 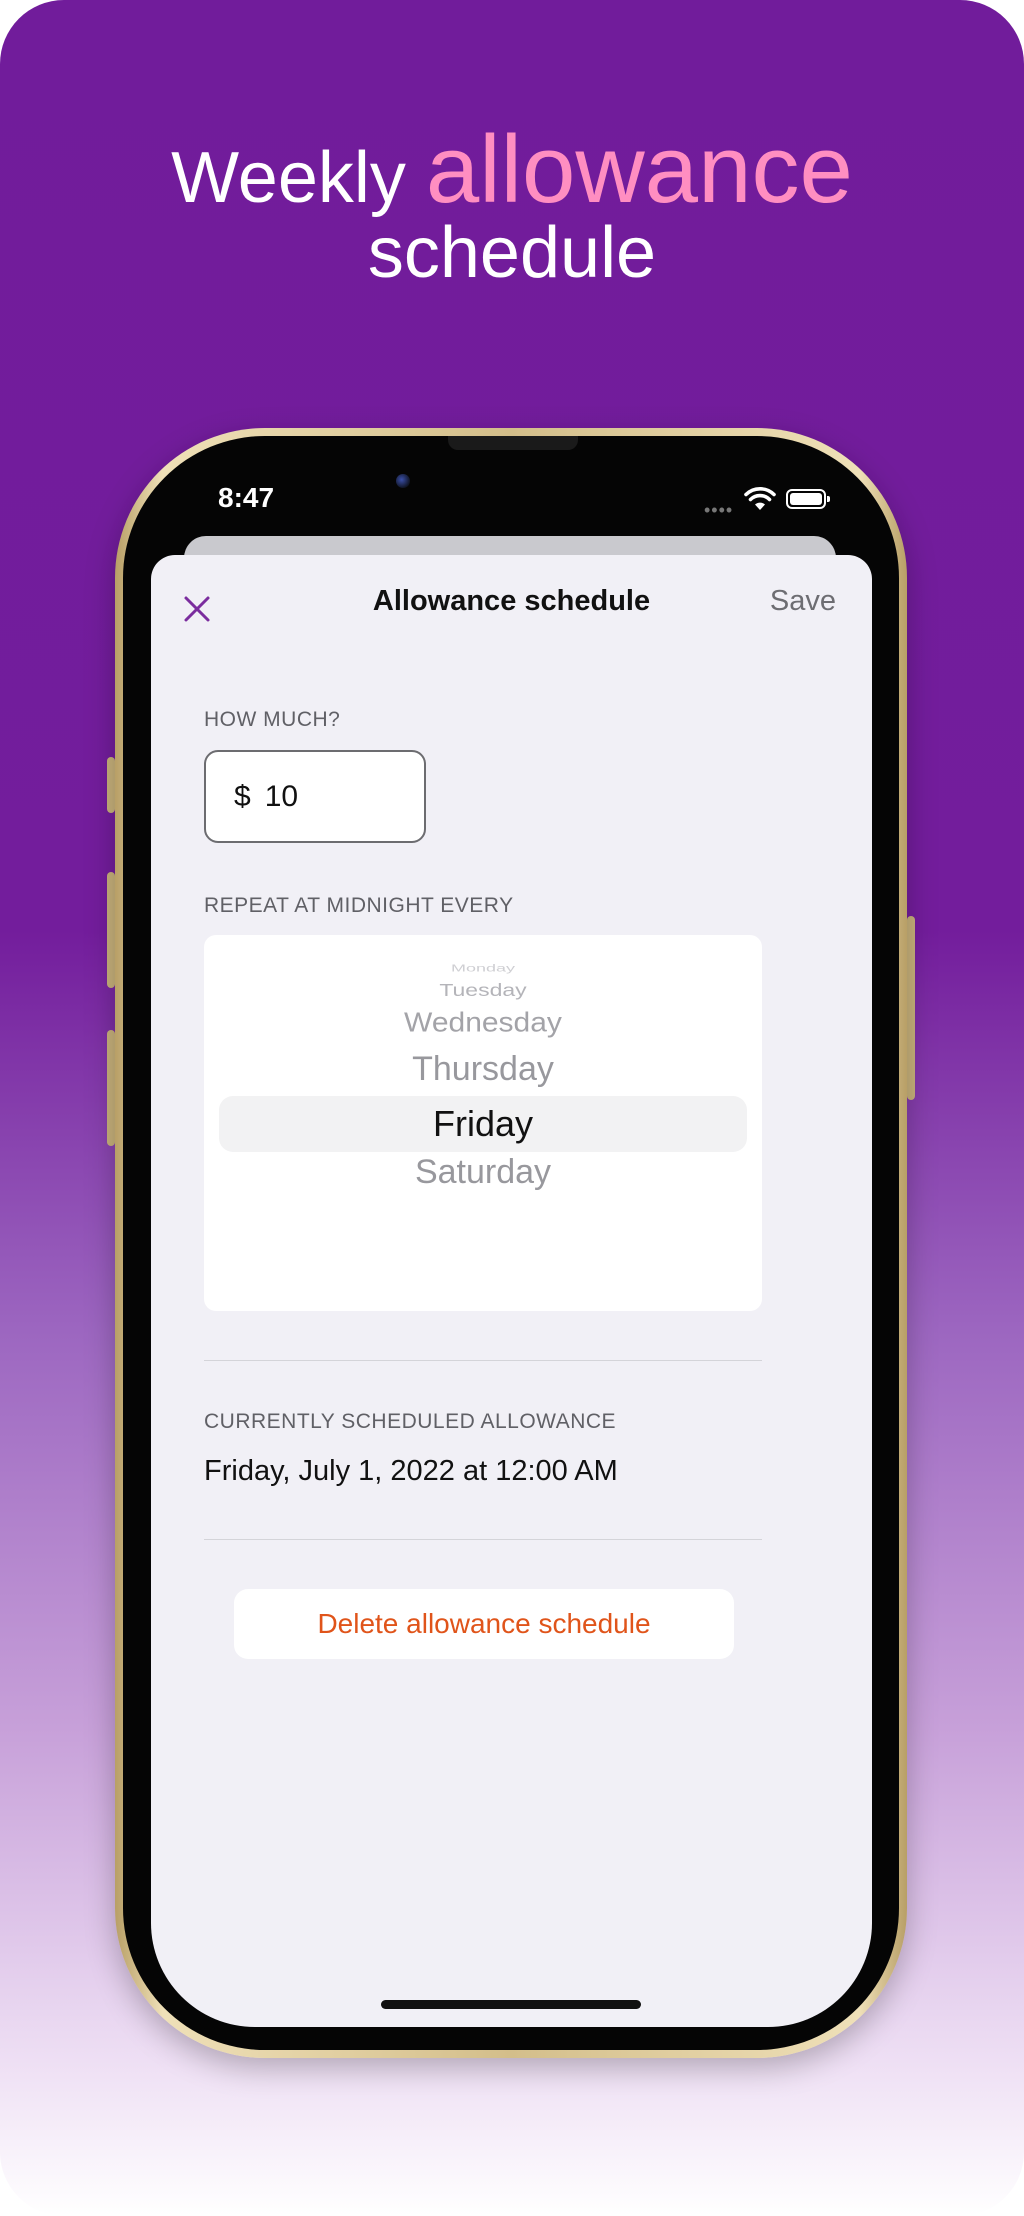 What do you see at coordinates (111, 930) in the screenshot?
I see `phone-volume-up` at bounding box center [111, 930].